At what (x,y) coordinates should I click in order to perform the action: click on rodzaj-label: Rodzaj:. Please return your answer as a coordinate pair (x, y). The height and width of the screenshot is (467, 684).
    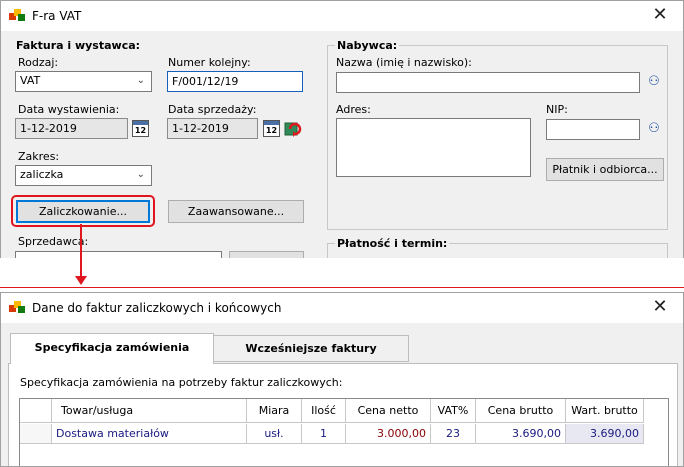
    Looking at the image, I should click on (38, 62).